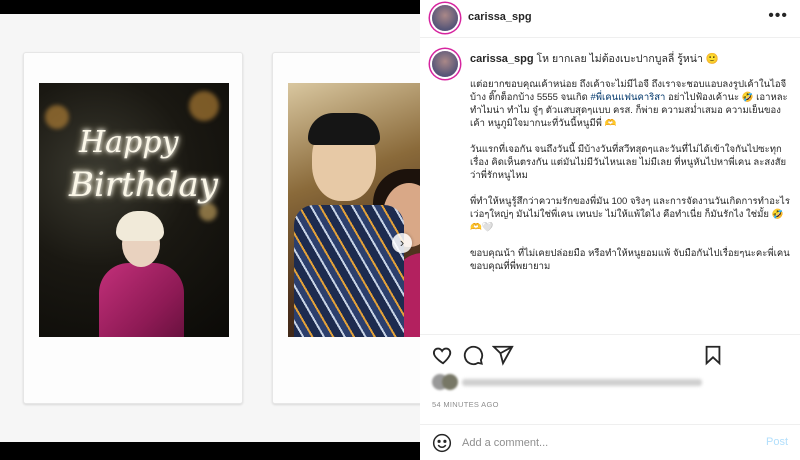  What do you see at coordinates (465, 404) in the screenshot?
I see `post-timestamp: 54 MINUTES AGO` at bounding box center [465, 404].